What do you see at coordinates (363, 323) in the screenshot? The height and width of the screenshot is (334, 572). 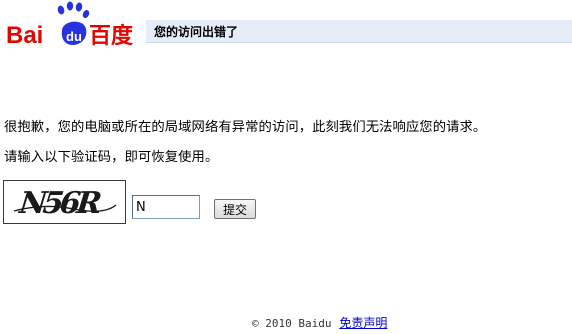 I see `disclaimer-link: 免责声明` at bounding box center [363, 323].